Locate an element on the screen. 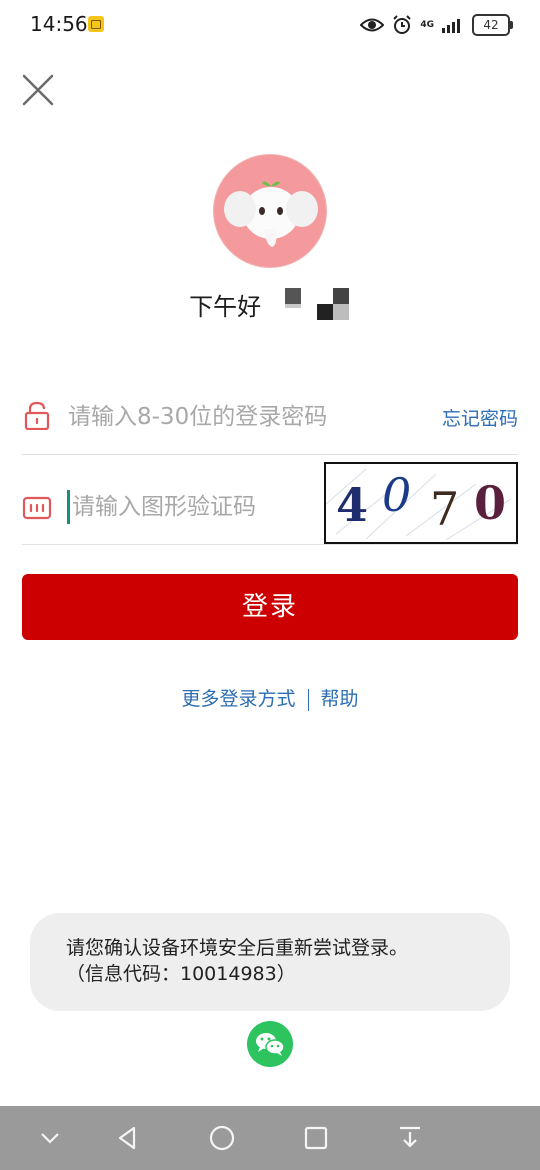 This screenshot has width=540, height=1170. status-bar: 14:56 4G 42 is located at coordinates (270, 26).